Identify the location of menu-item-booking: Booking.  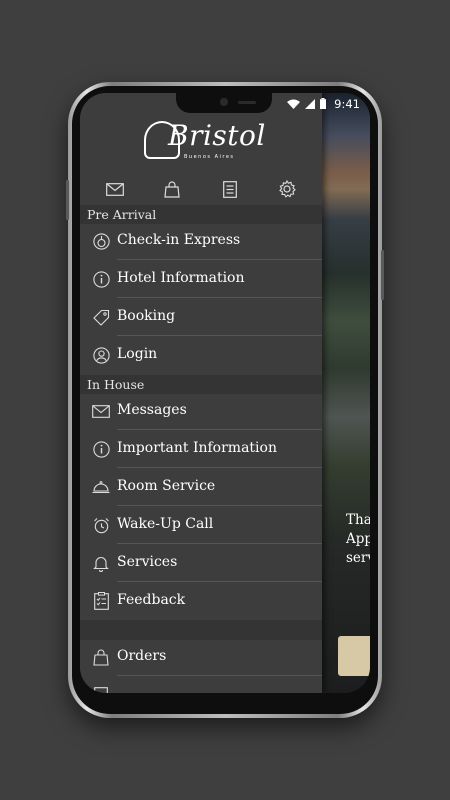
(201, 317).